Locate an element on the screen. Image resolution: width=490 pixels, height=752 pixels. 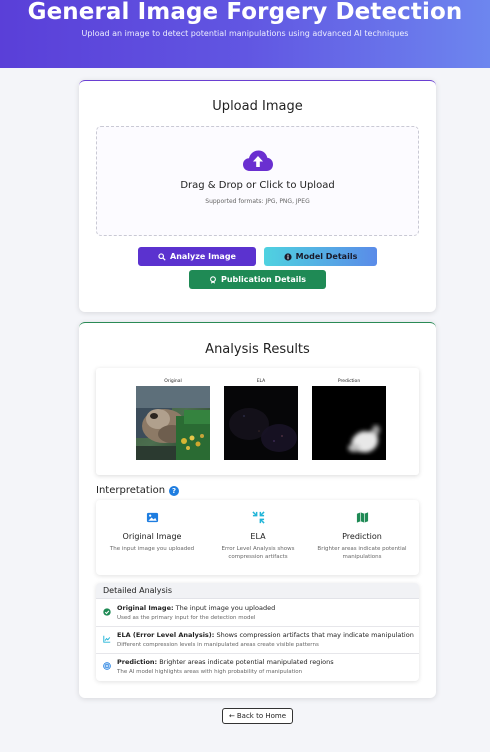
page-title: General Image Forgery Detection is located at coordinates (245, 12).